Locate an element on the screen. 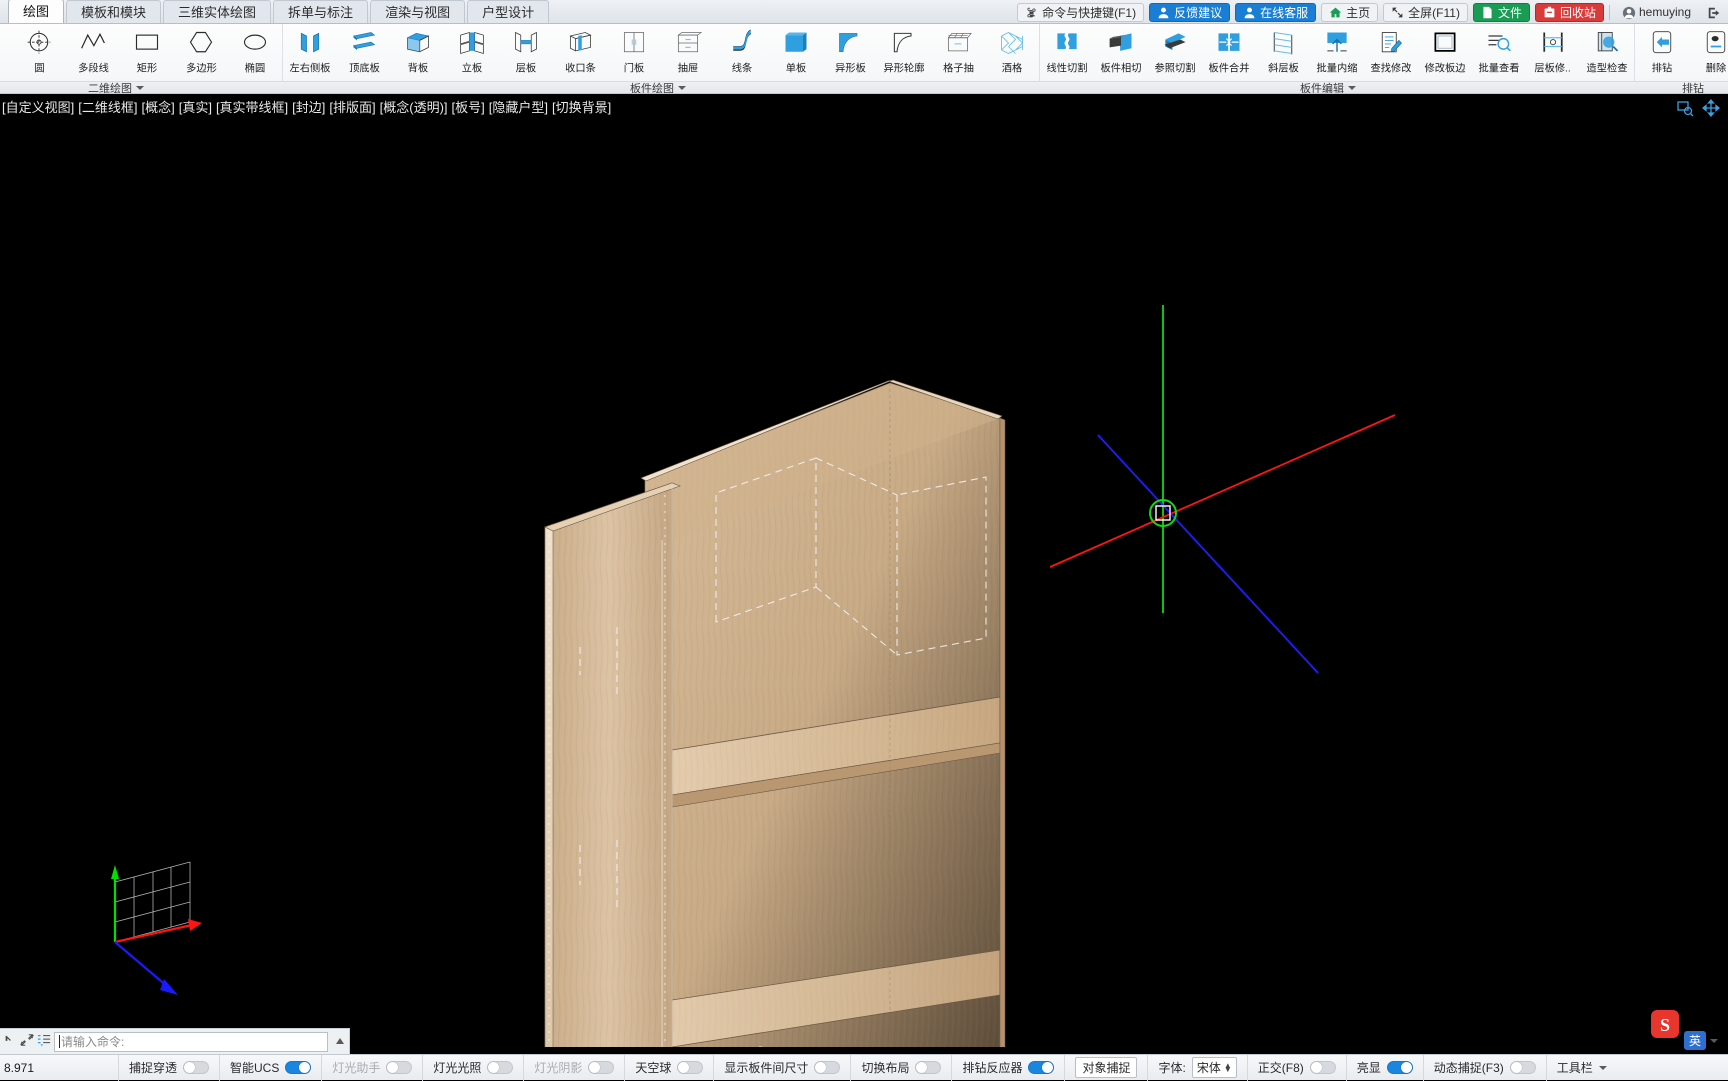 This screenshot has height=1081, width=1728. status-highlight: 亮显 is located at coordinates (1384, 1068).